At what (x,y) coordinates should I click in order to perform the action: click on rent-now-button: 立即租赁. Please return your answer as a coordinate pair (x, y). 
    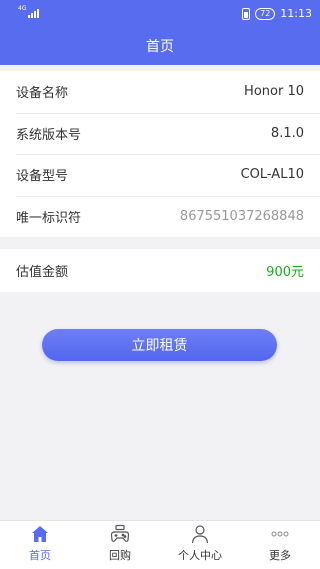
    Looking at the image, I should click on (159, 345).